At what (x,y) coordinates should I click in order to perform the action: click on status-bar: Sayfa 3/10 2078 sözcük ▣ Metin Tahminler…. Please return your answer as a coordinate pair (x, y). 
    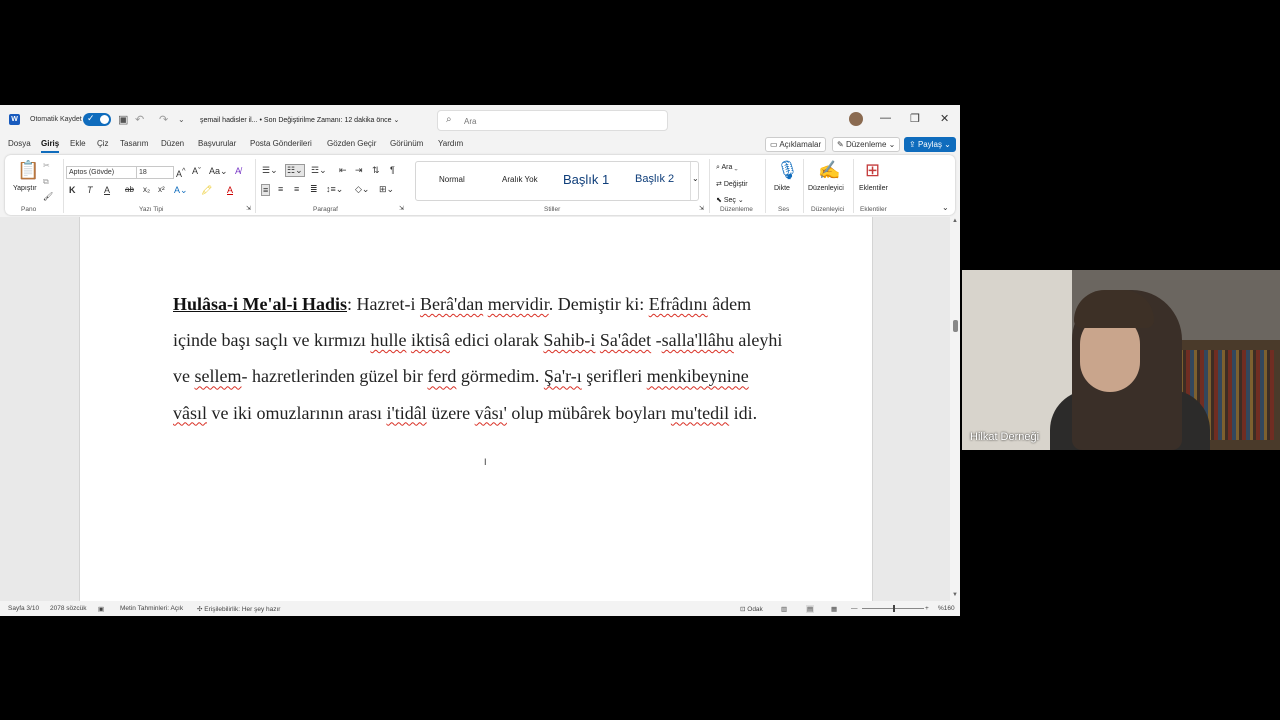
    Looking at the image, I should click on (480, 609).